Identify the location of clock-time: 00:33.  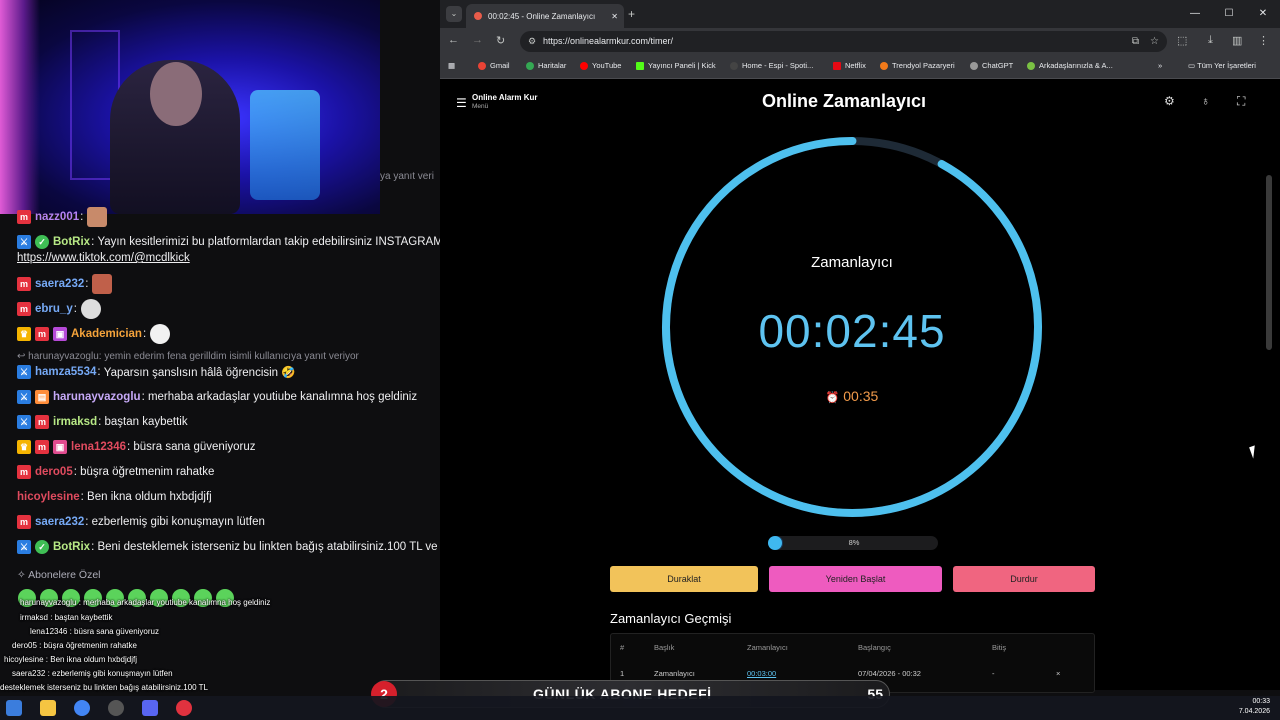
(1261, 701).